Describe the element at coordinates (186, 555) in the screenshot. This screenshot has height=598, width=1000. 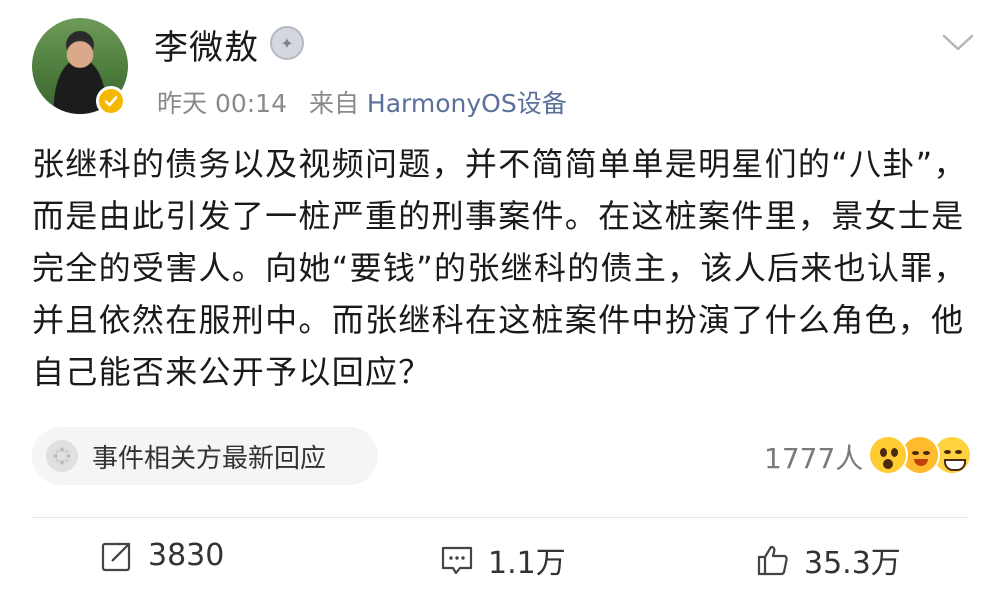
I see `repost-count: 3830` at that location.